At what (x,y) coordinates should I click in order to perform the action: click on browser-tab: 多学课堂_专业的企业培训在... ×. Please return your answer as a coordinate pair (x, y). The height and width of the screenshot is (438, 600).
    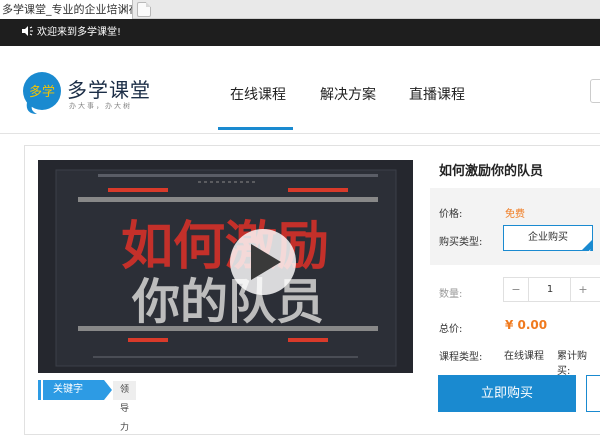
    Looking at the image, I should click on (66, 9).